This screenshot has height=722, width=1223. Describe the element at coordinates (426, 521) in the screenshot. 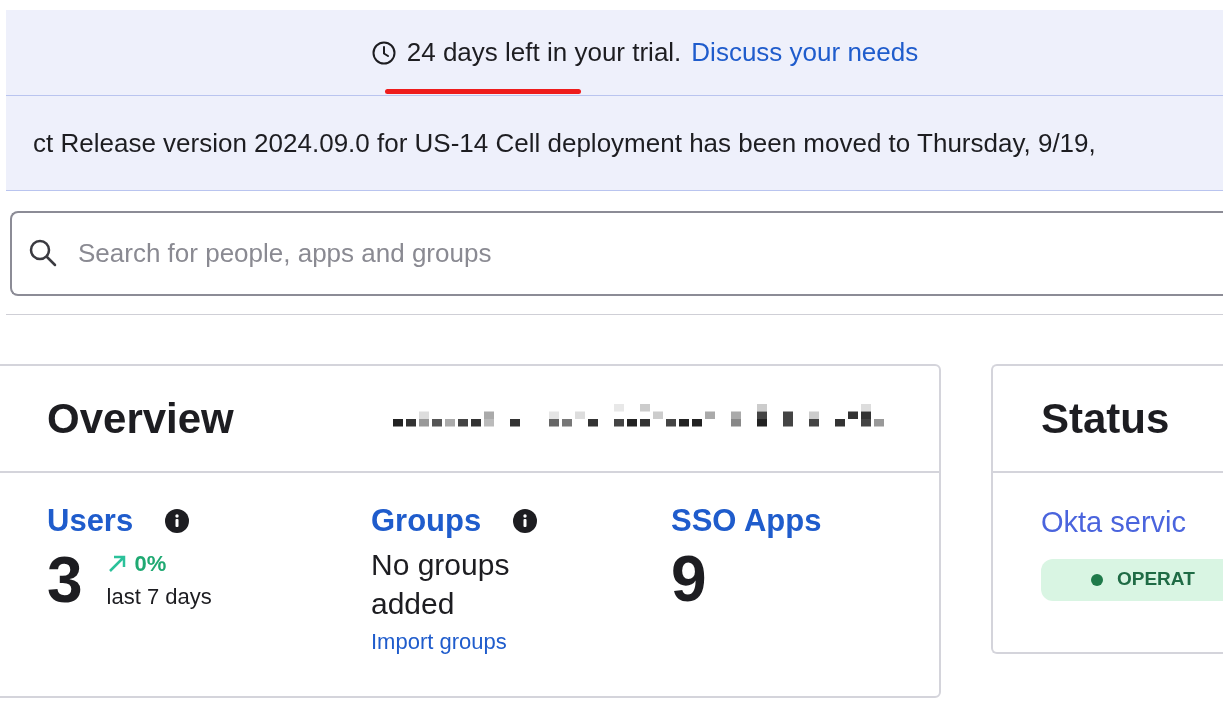

I see `metric-link: Groups` at that location.